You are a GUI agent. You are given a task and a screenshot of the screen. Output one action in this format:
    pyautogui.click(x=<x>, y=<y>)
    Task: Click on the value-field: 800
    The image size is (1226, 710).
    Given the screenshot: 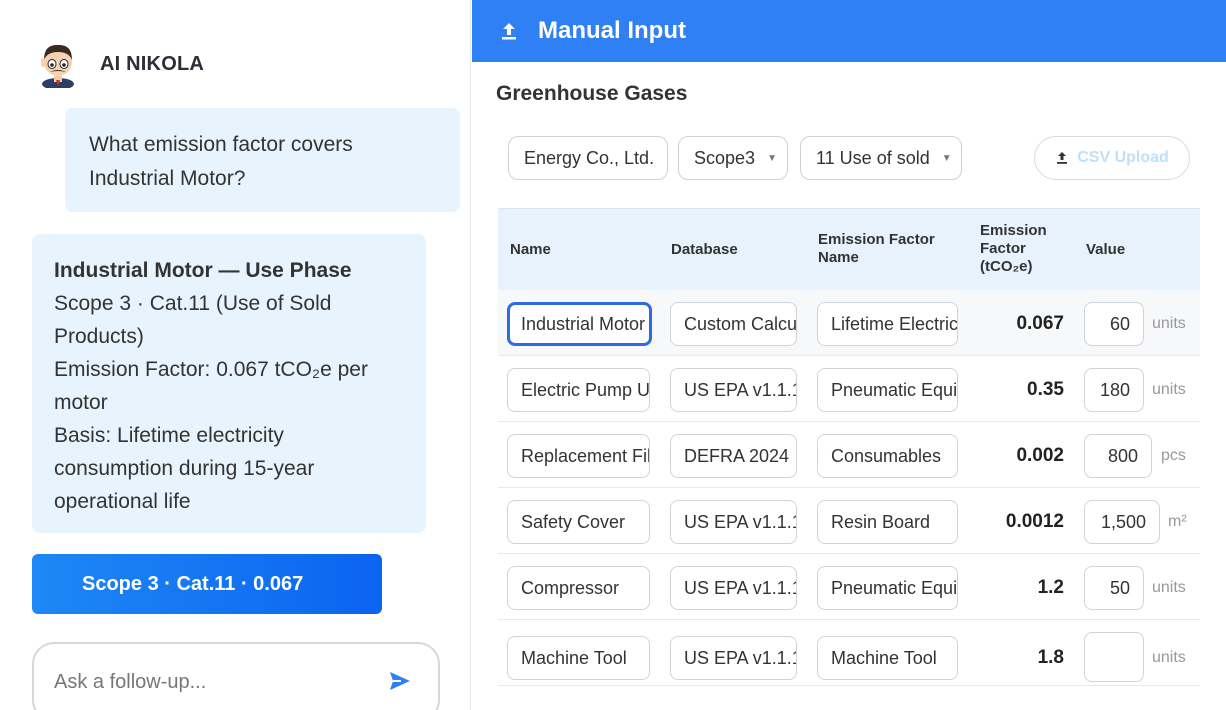 What is the action you would take?
    pyautogui.click(x=1118, y=456)
    